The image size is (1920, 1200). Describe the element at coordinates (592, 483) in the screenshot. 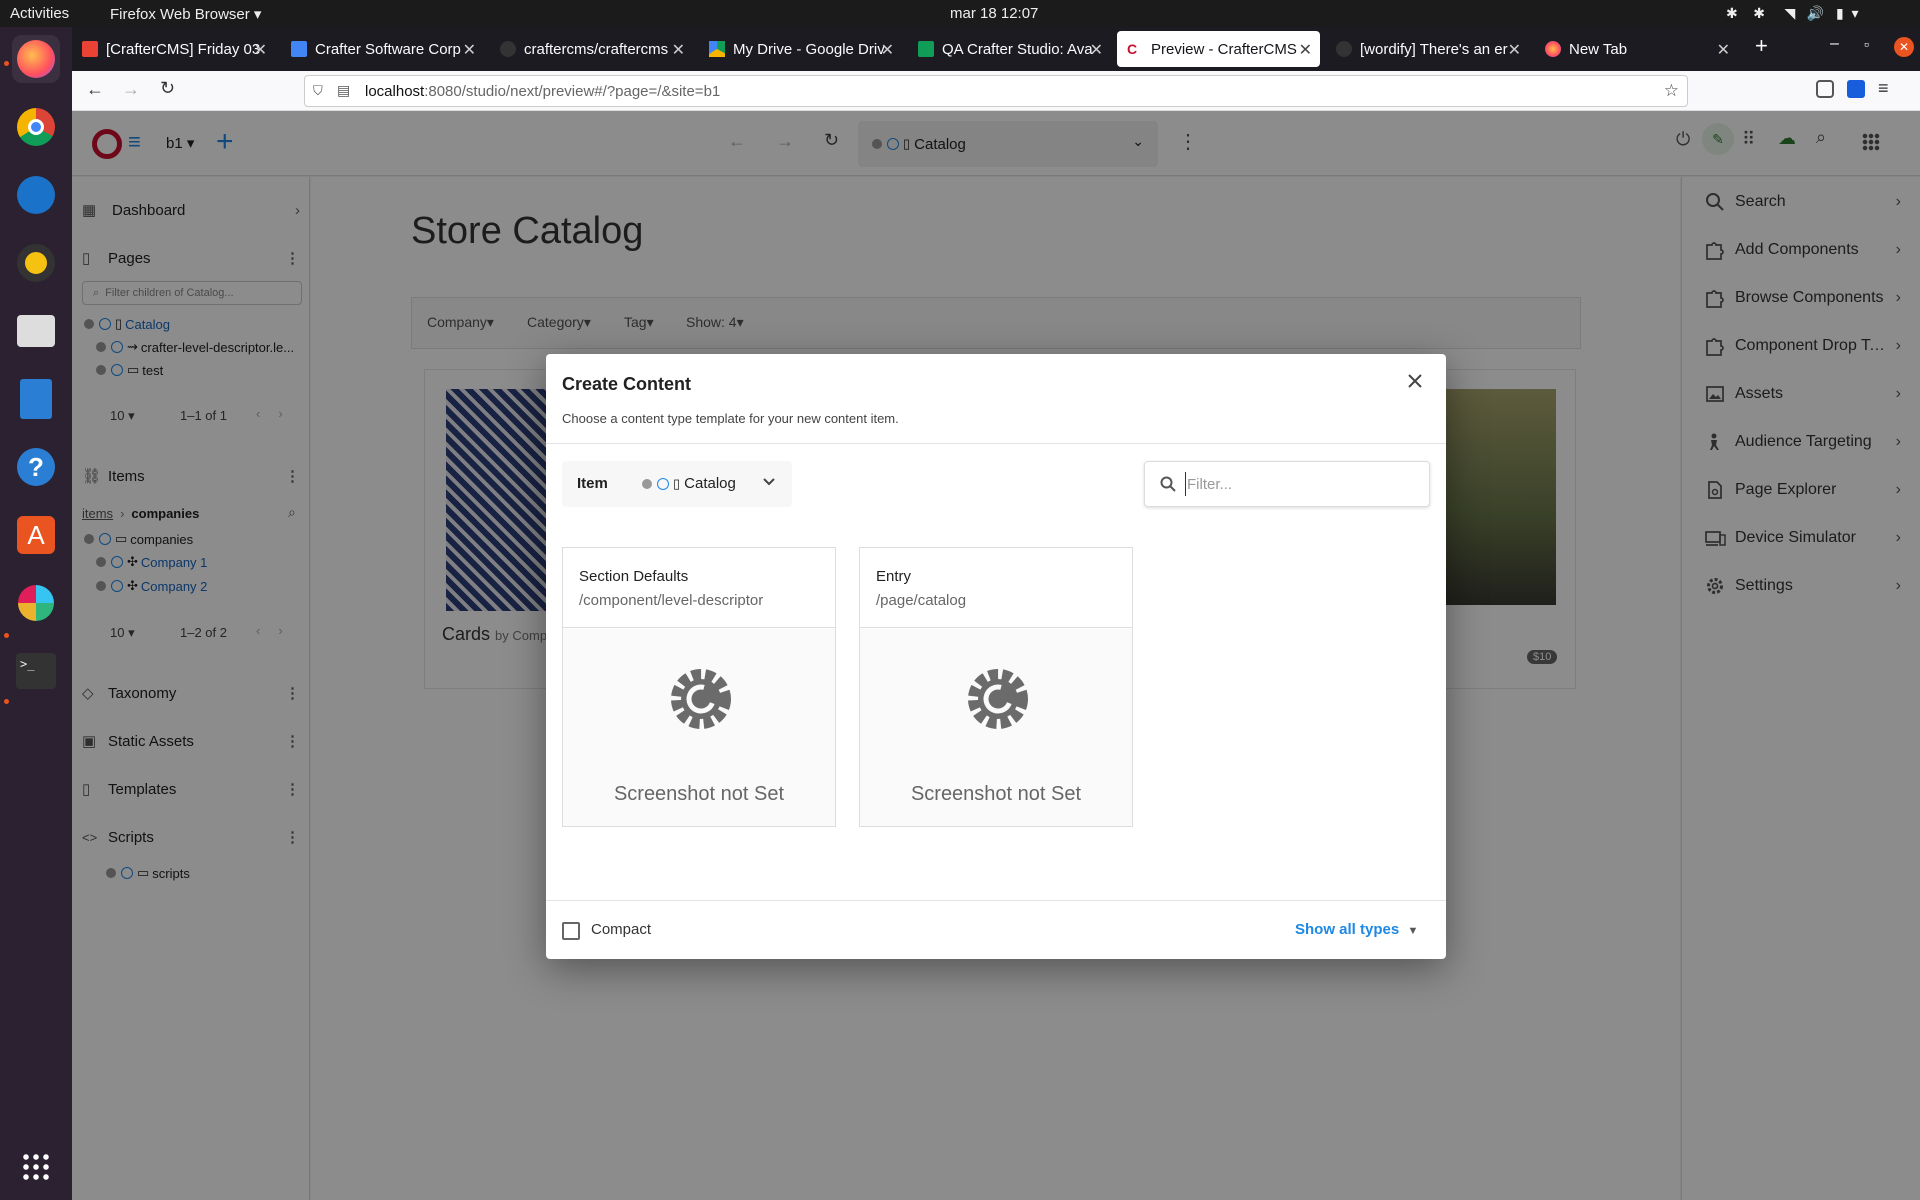

I see `item-label: Item` at that location.